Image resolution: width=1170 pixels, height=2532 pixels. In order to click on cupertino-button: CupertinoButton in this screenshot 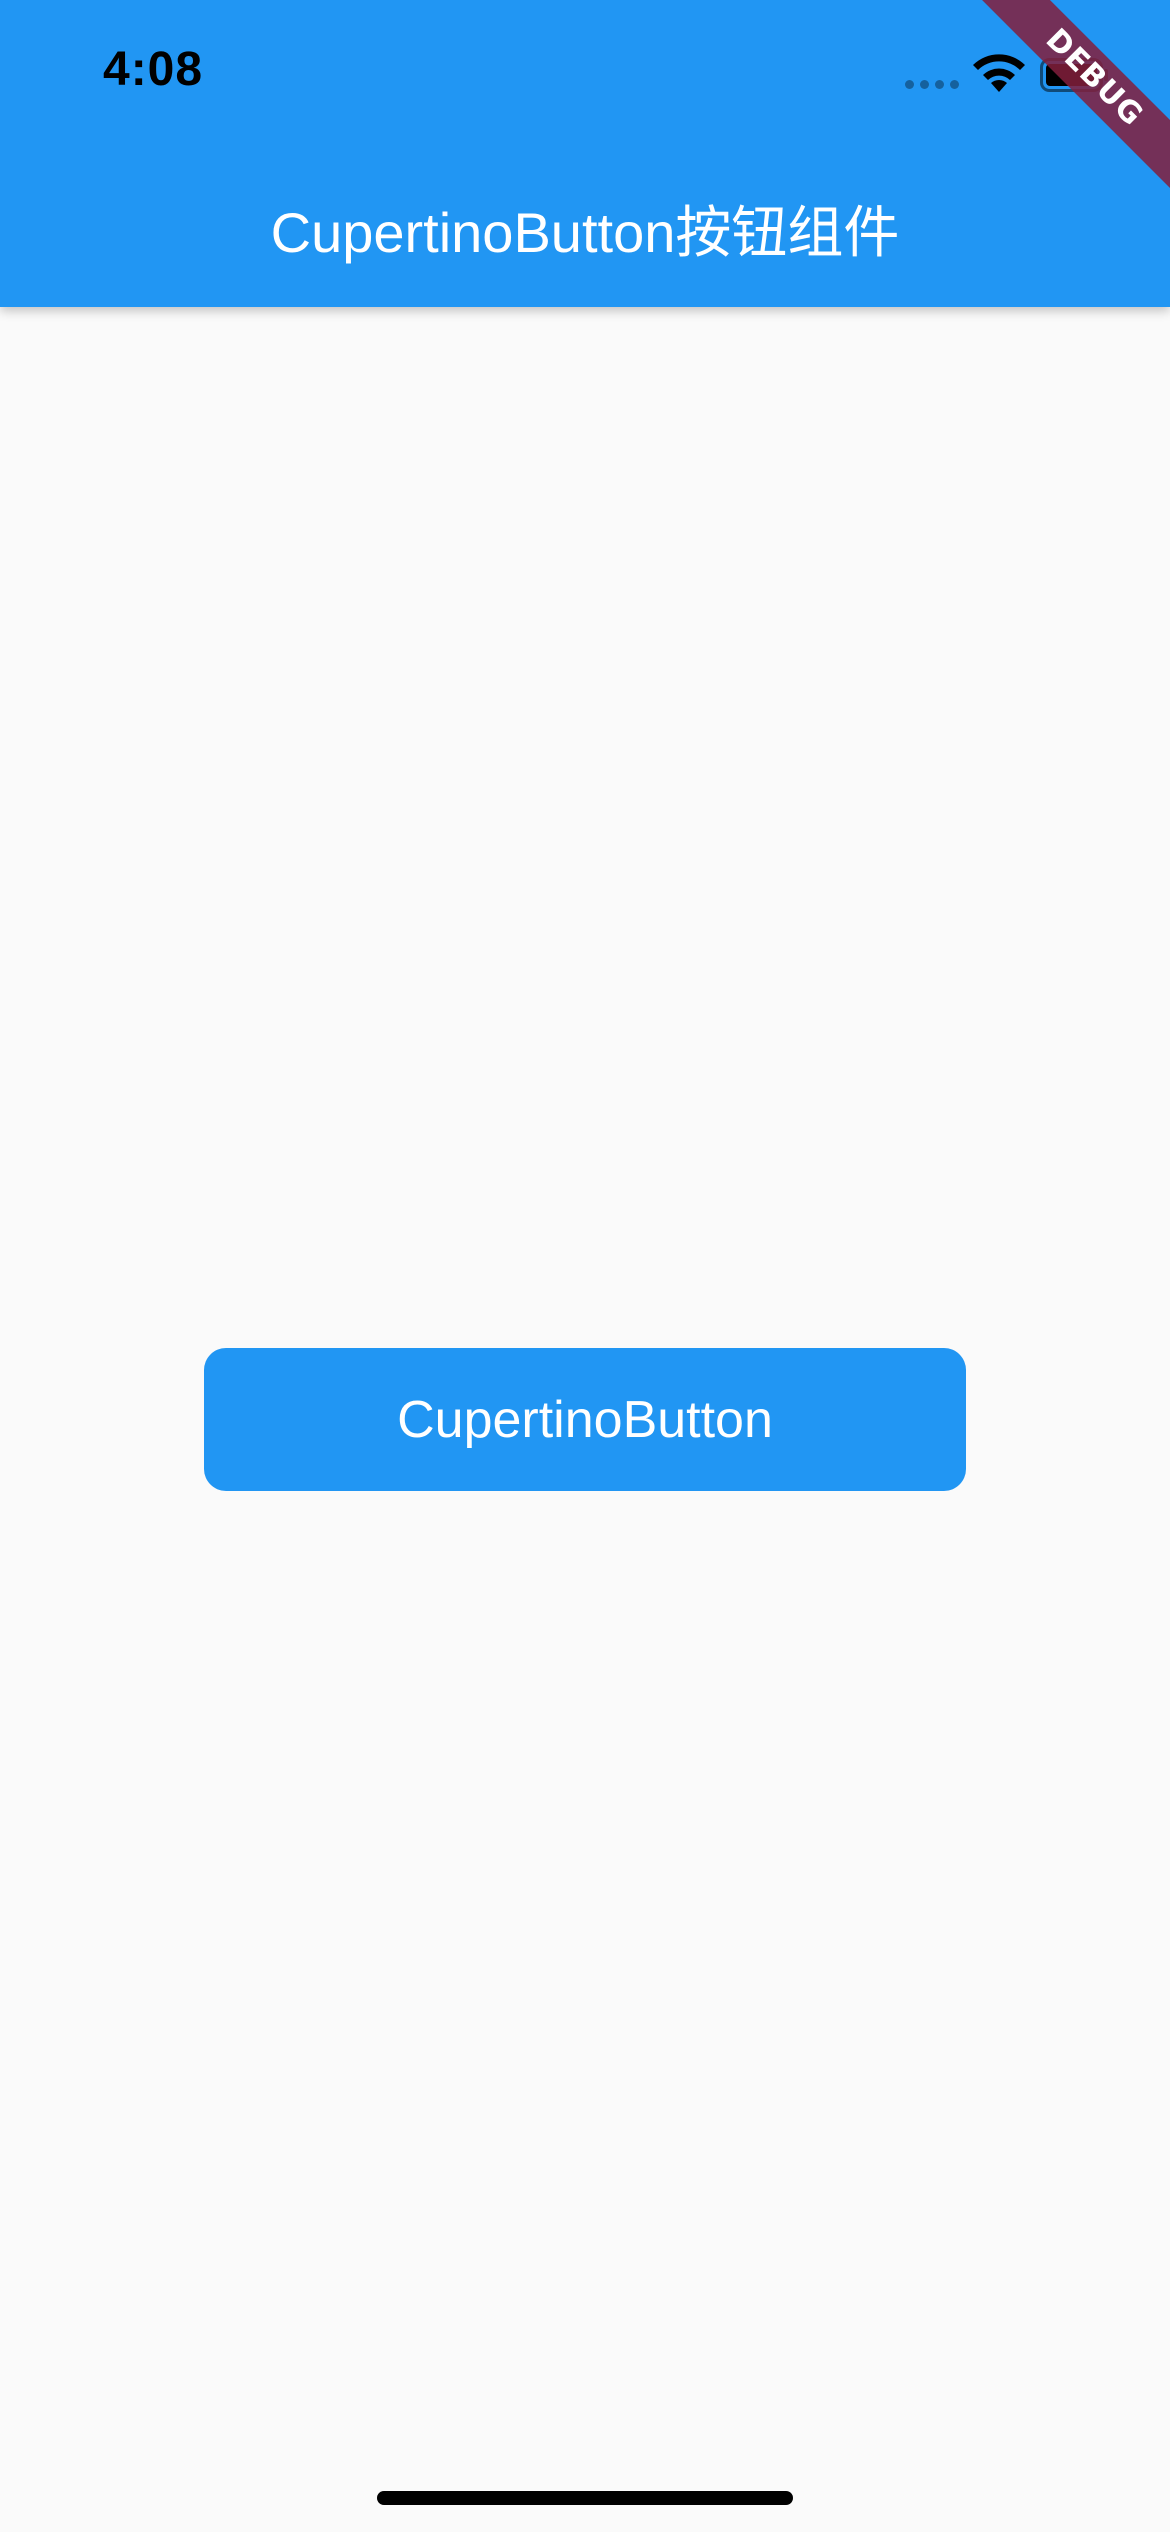, I will do `click(585, 1419)`.